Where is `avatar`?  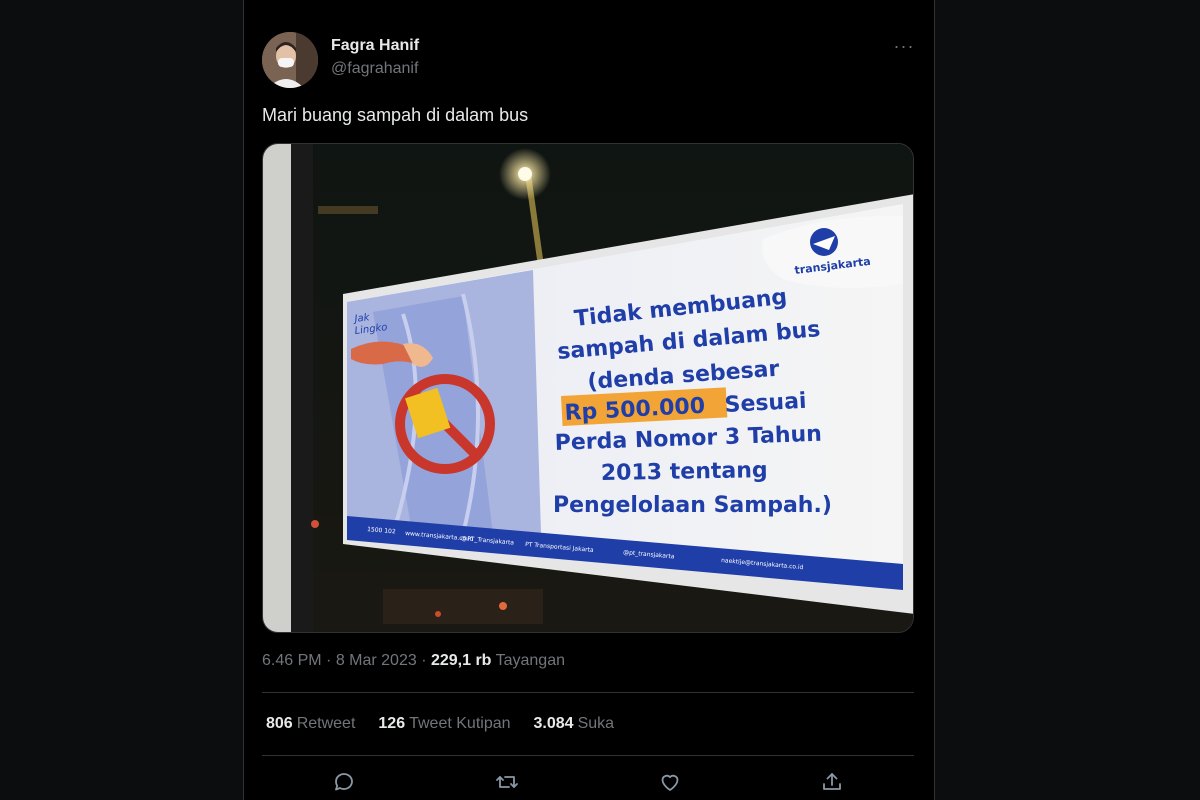 avatar is located at coordinates (290, 60).